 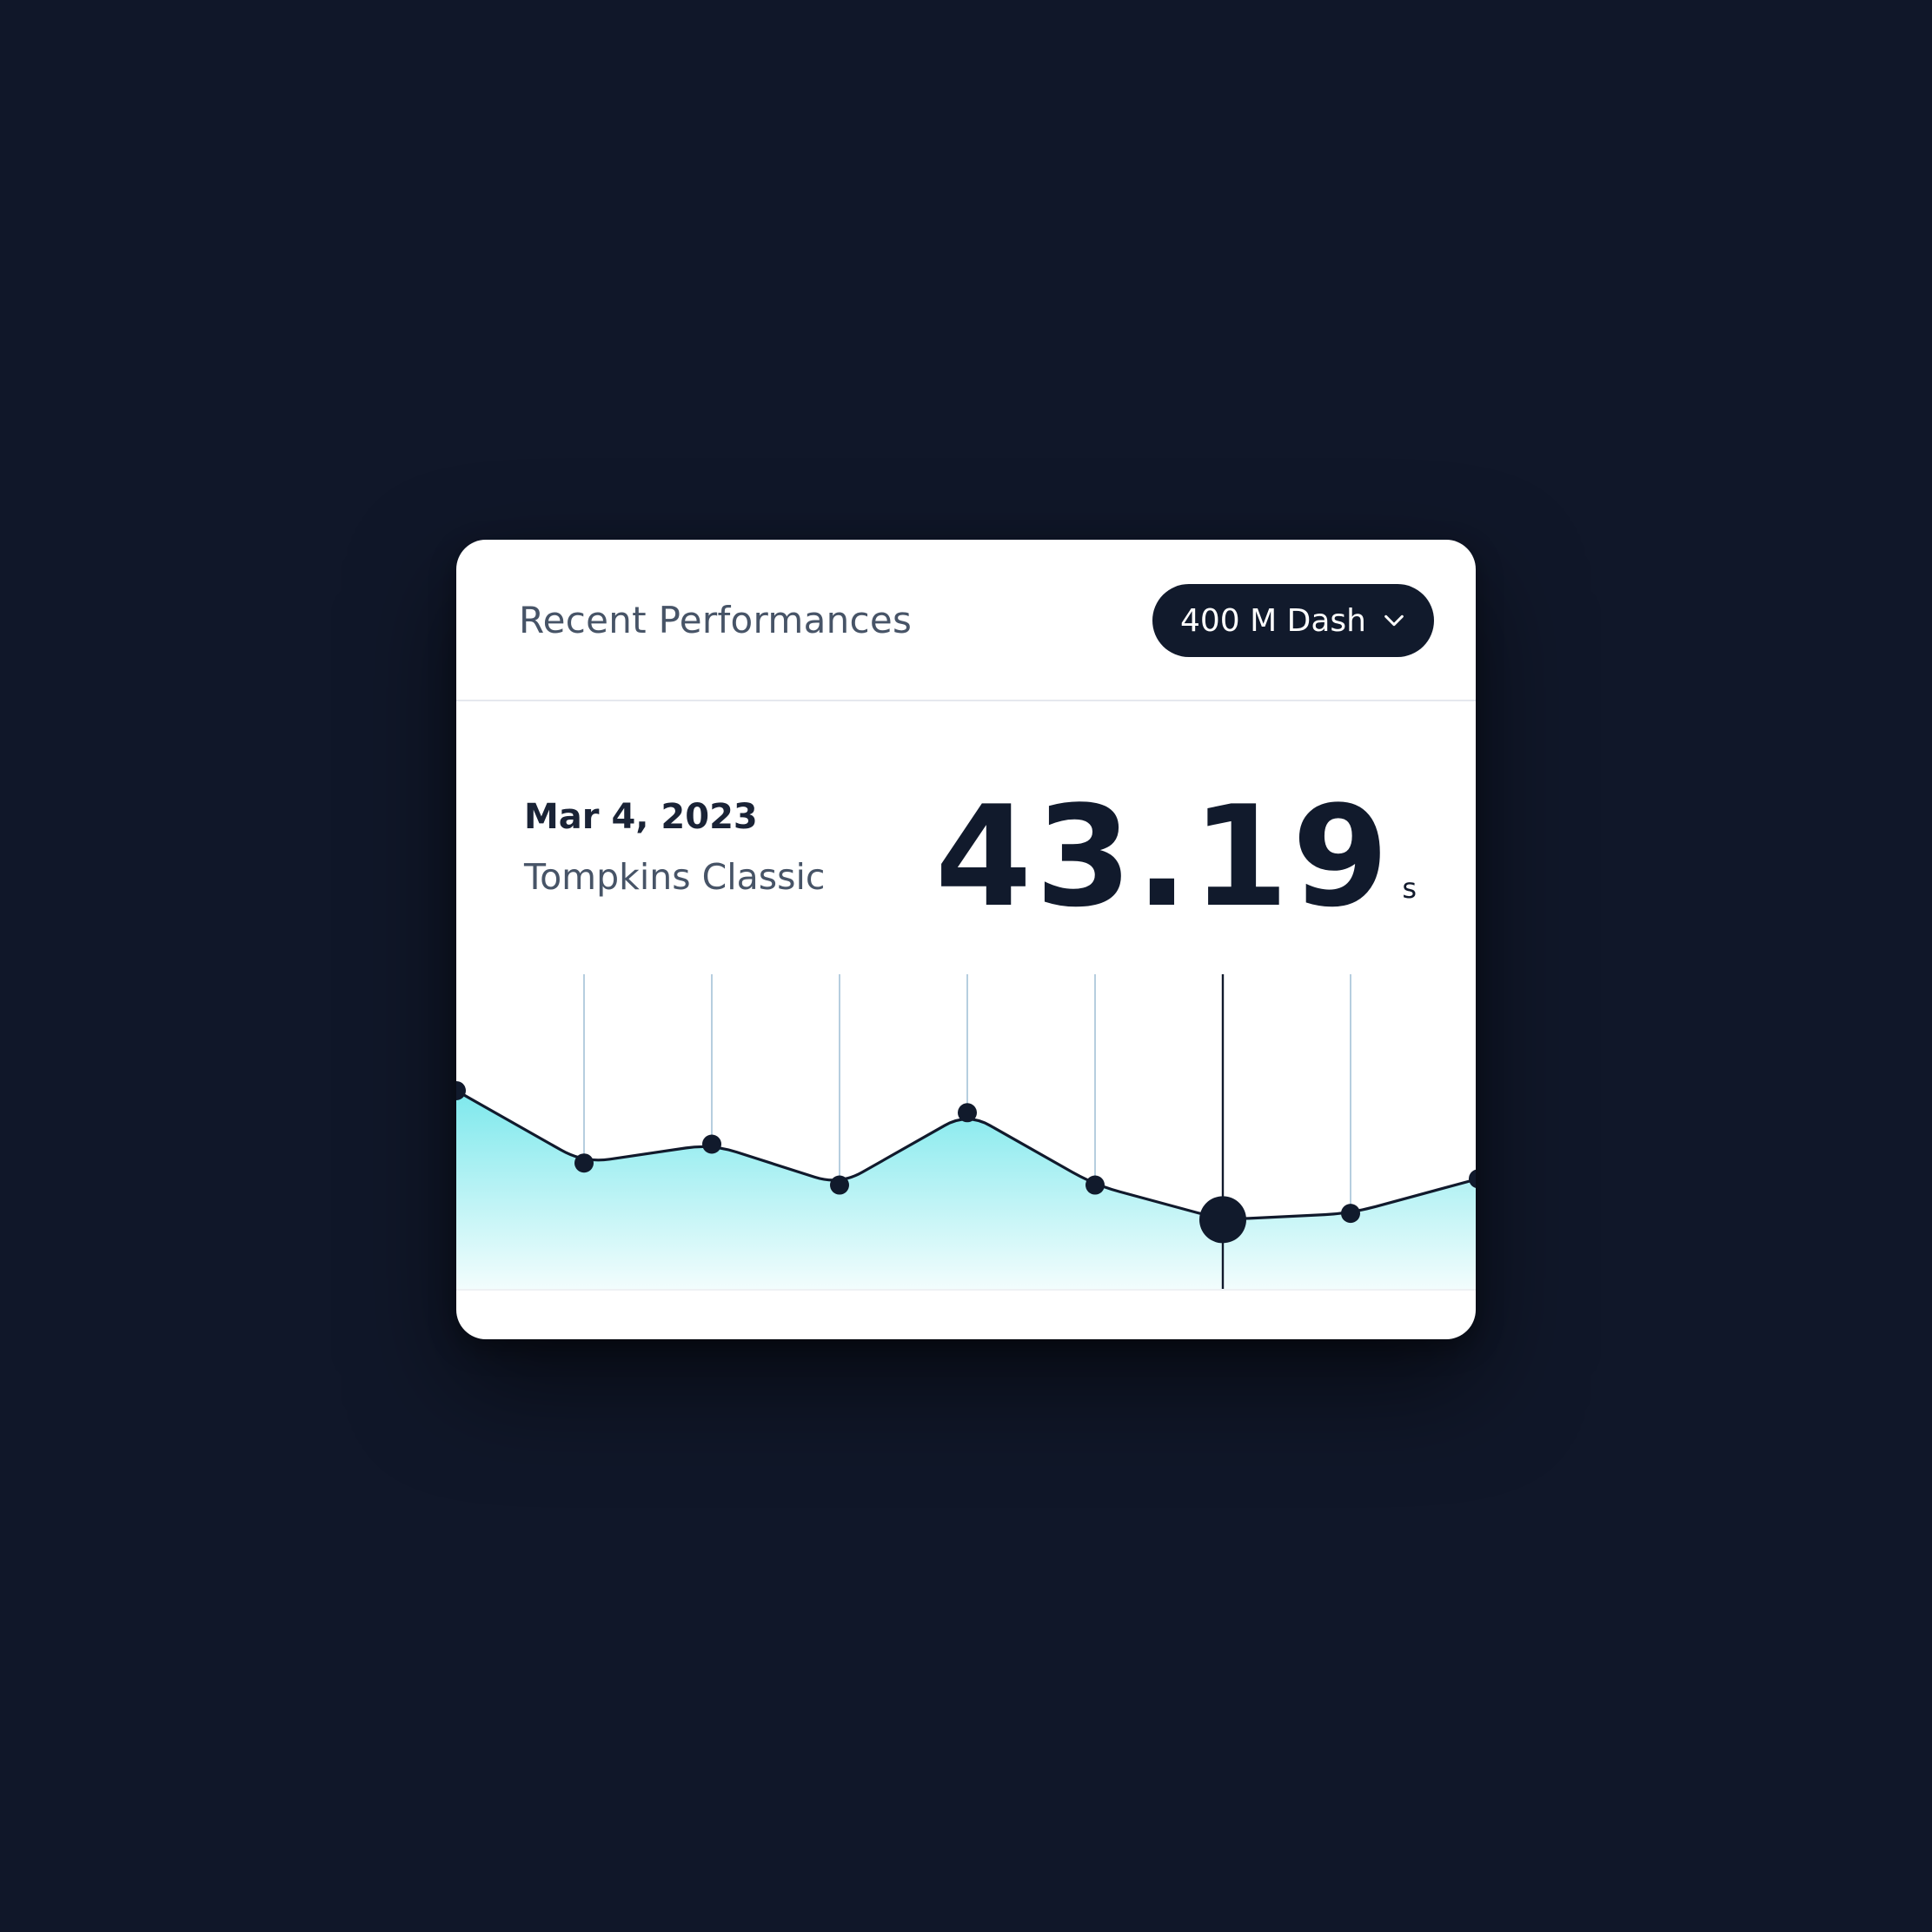 I want to click on performance-time: 43.19, so click(x=1163, y=856).